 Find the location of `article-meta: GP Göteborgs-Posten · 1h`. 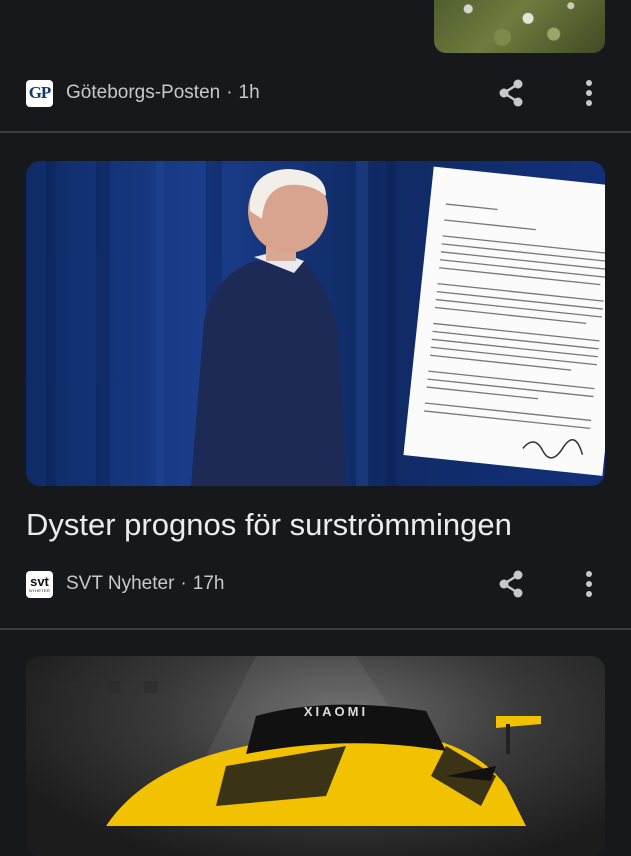

article-meta: GP Göteborgs-Posten · 1h is located at coordinates (143, 93).